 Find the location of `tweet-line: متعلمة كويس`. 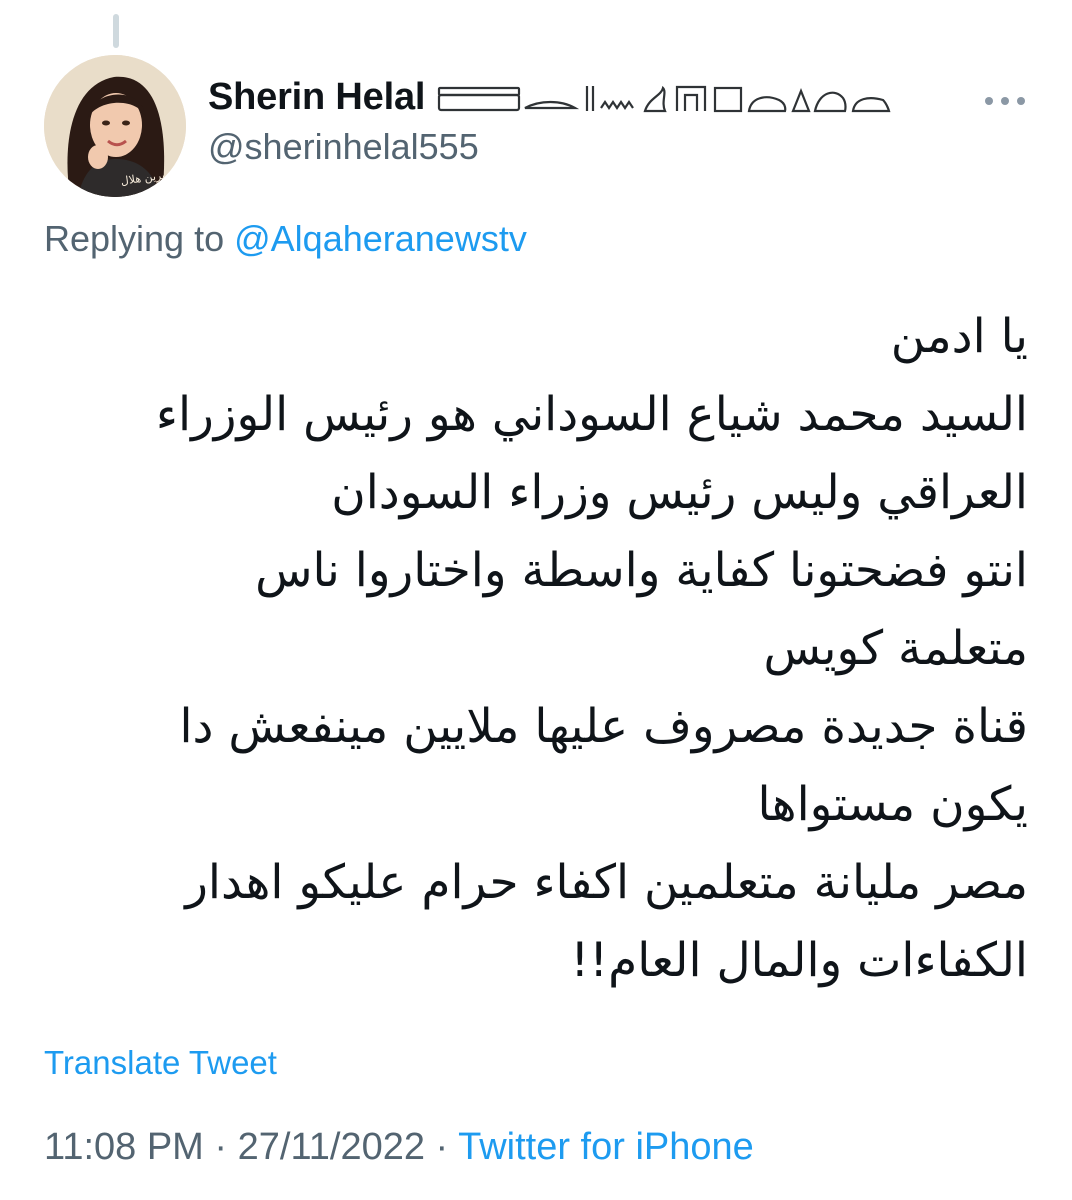

tweet-line: متعلمة كويس is located at coordinates (895, 648).